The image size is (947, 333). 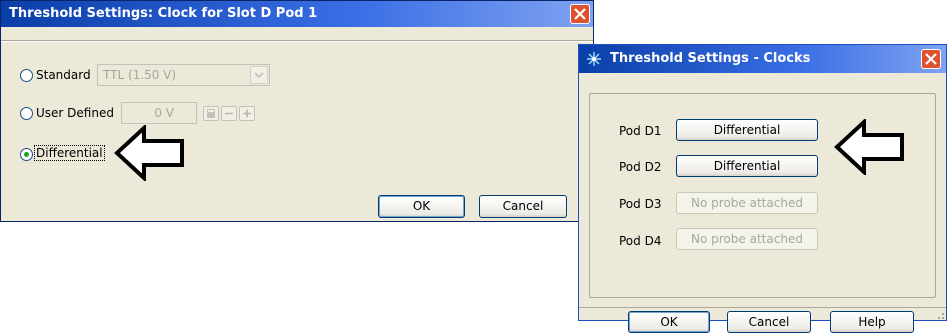 I want to click on dialog2-ok-button: OK, so click(x=669, y=322).